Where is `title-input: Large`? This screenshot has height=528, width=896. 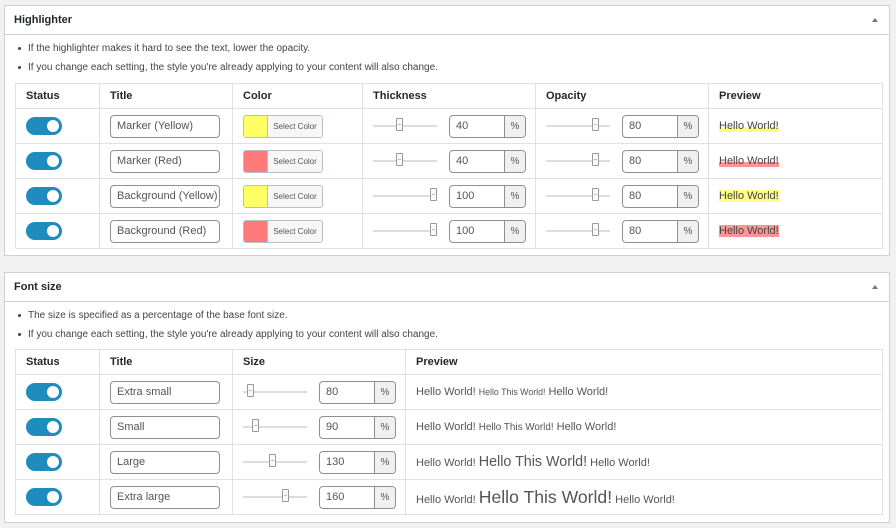
title-input: Large is located at coordinates (165, 462).